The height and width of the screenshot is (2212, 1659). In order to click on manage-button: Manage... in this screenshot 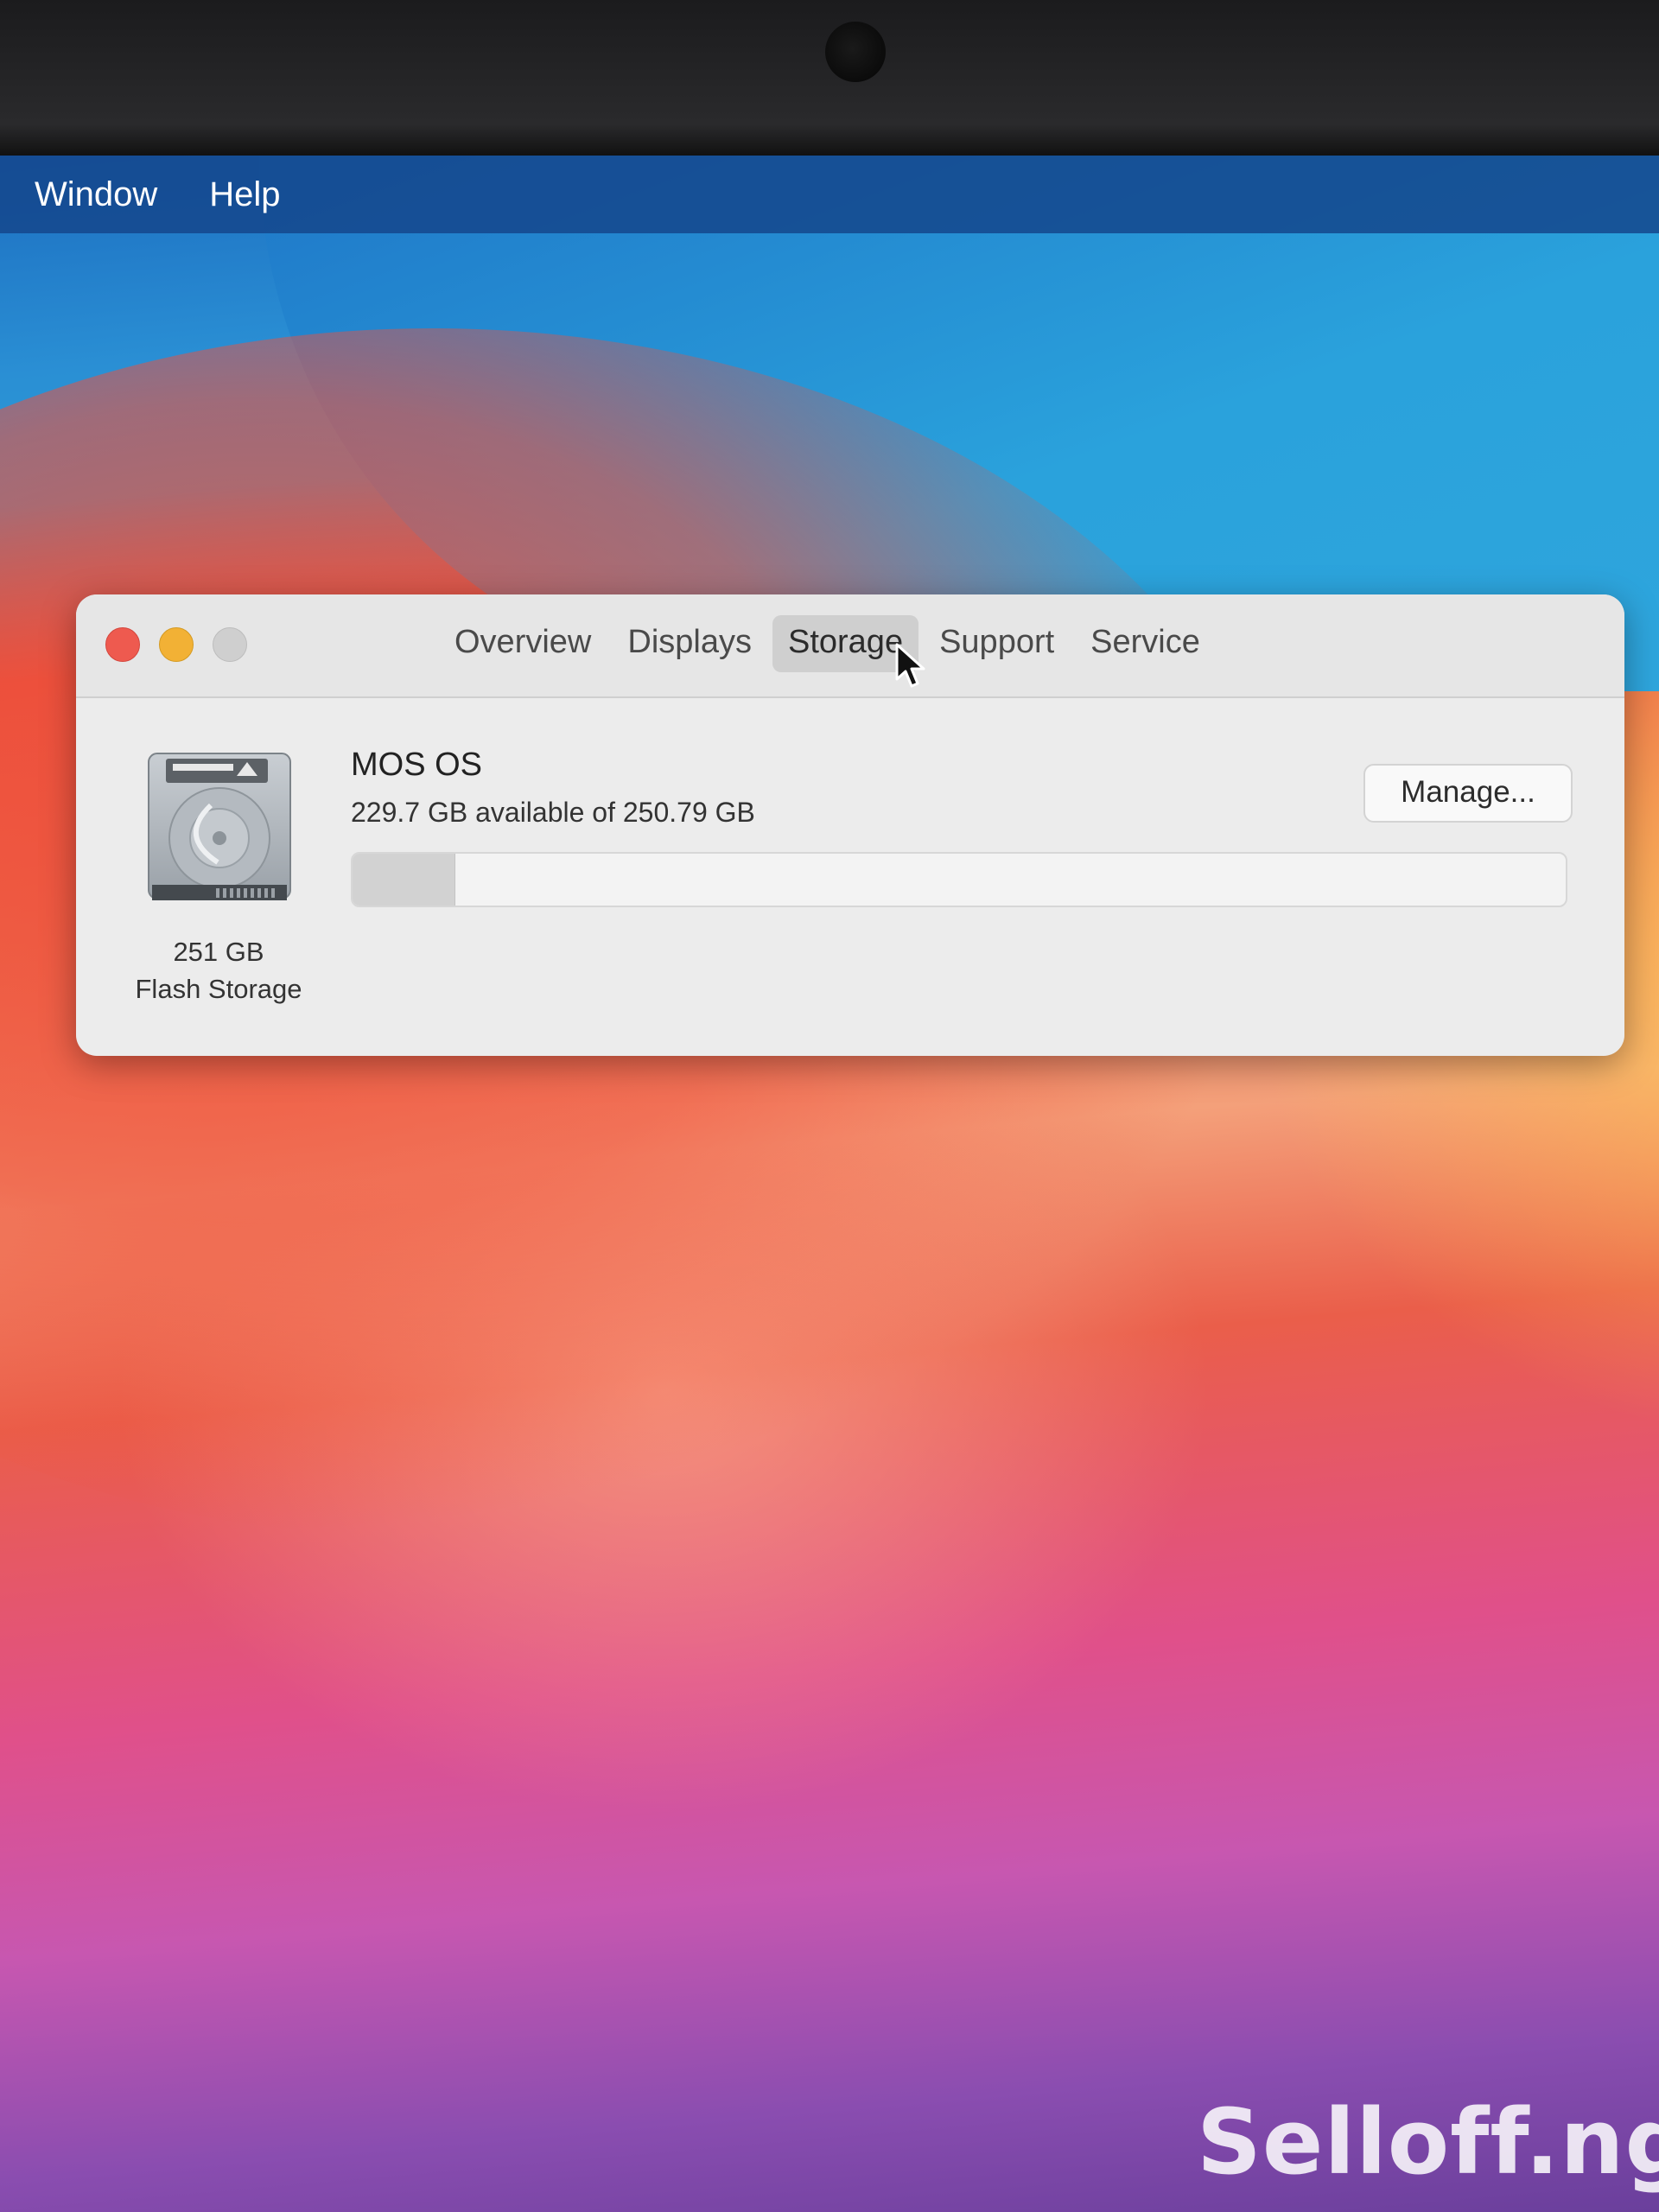, I will do `click(1468, 793)`.